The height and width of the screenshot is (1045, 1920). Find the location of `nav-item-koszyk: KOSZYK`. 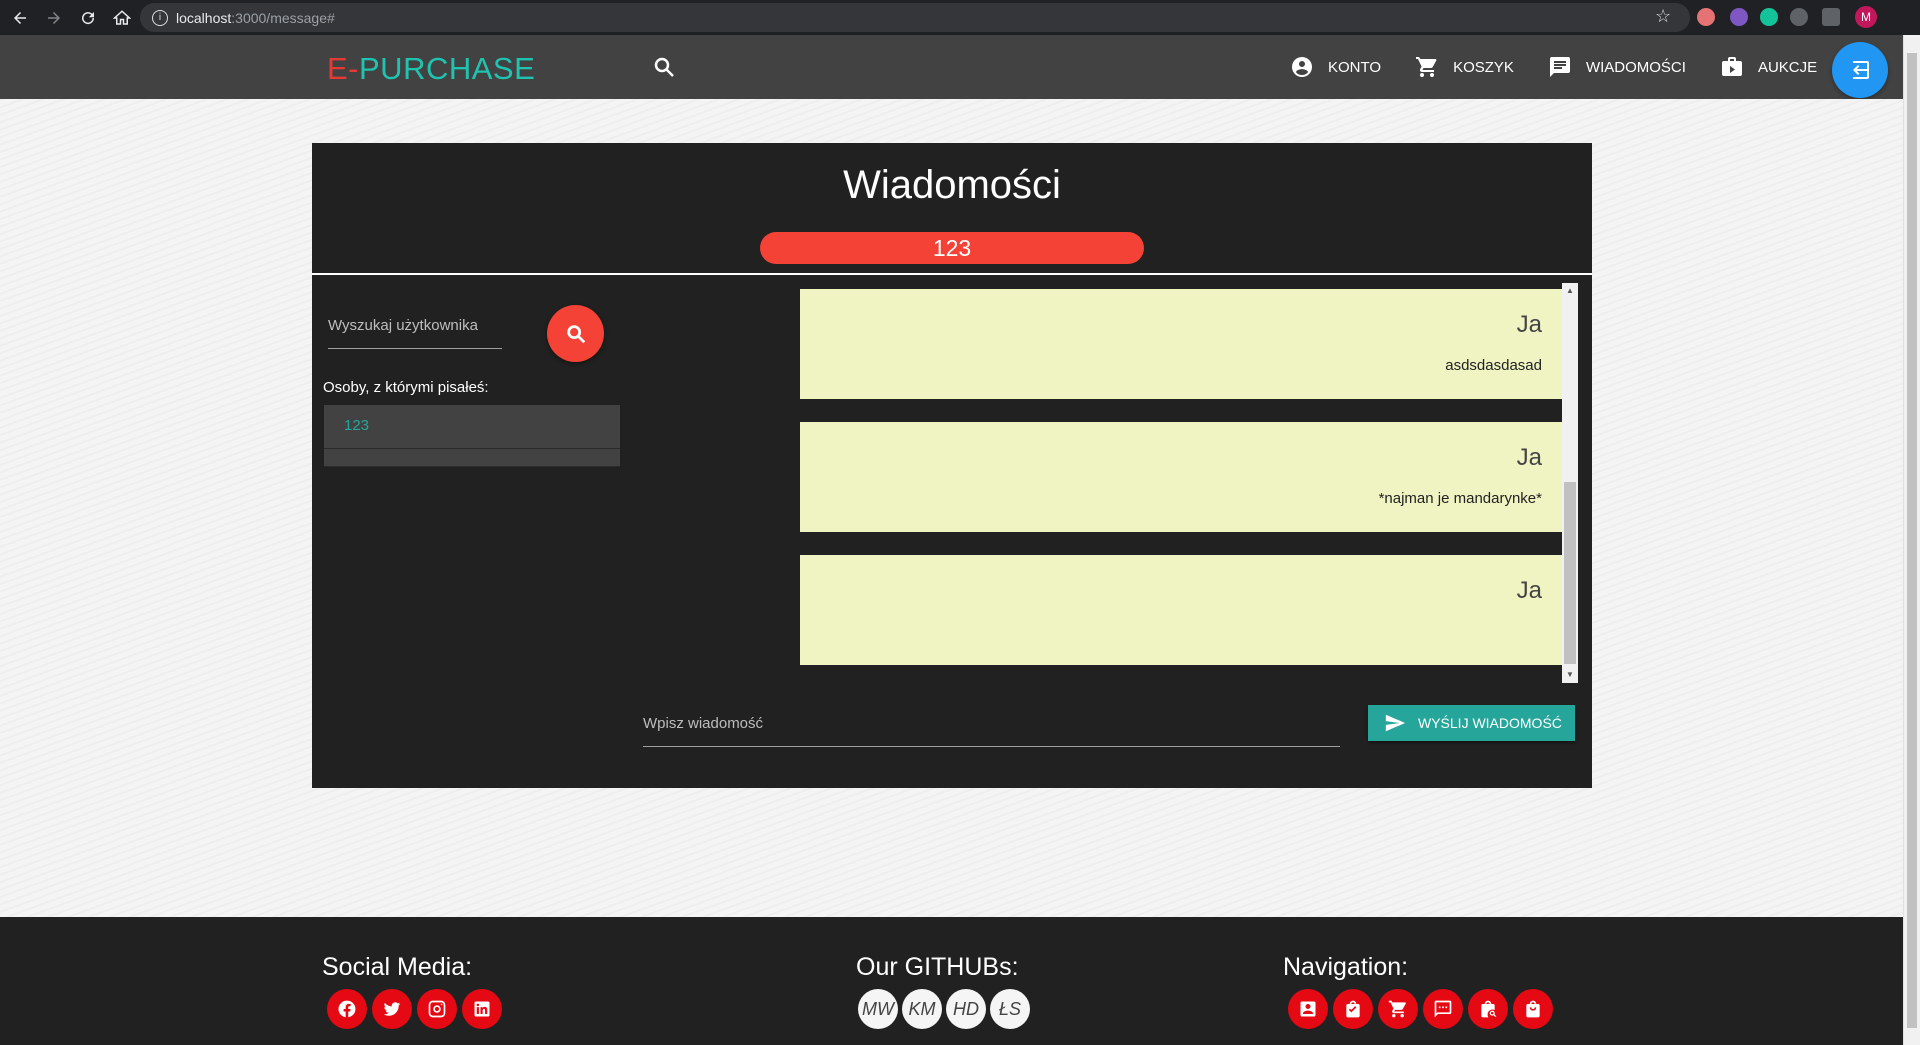

nav-item-koszyk: KOSZYK is located at coordinates (1464, 67).